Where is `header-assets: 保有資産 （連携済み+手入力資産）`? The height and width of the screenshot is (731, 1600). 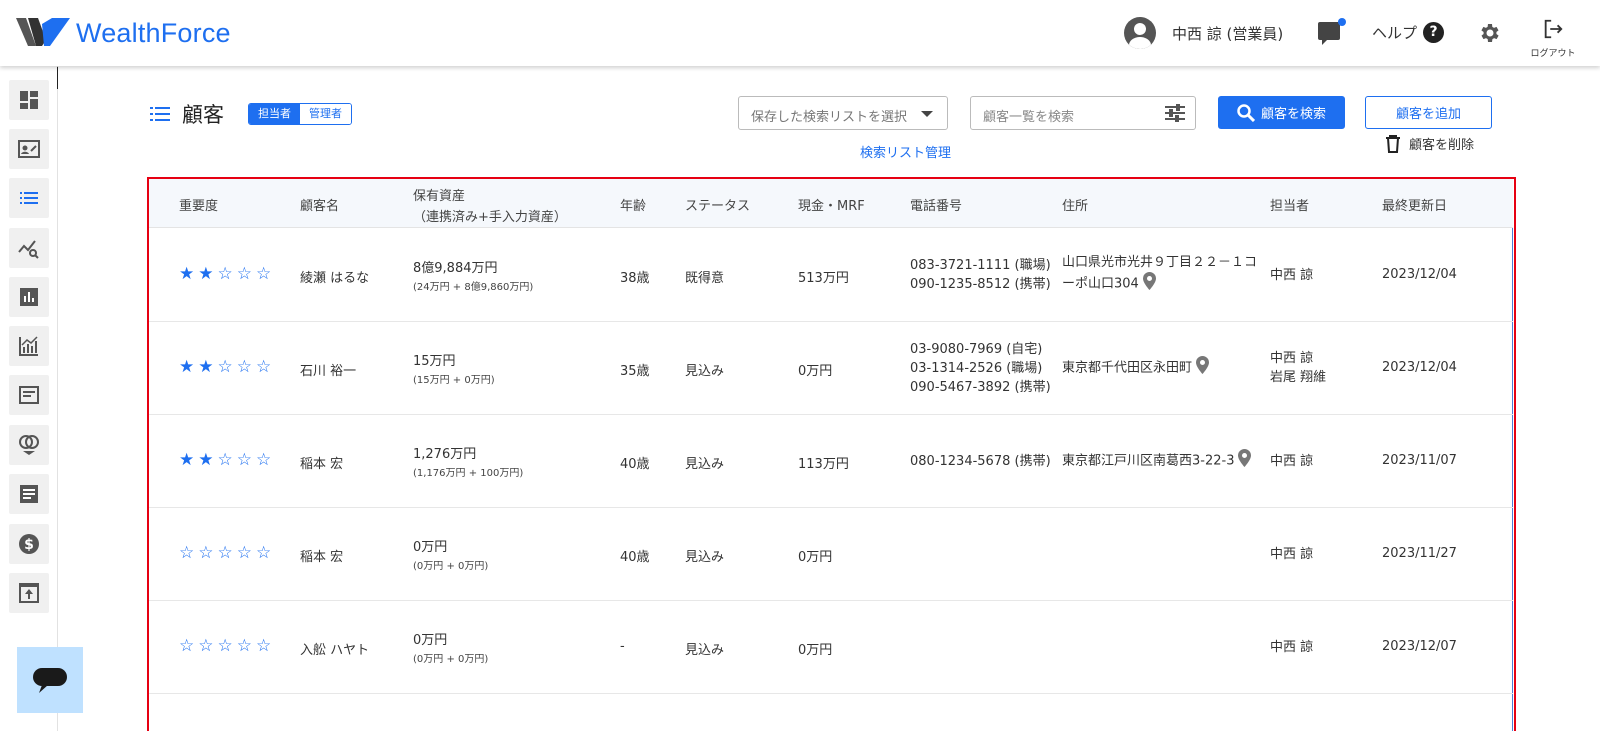 header-assets: 保有資産 （連携済み+手入力資産） is located at coordinates (490, 205).